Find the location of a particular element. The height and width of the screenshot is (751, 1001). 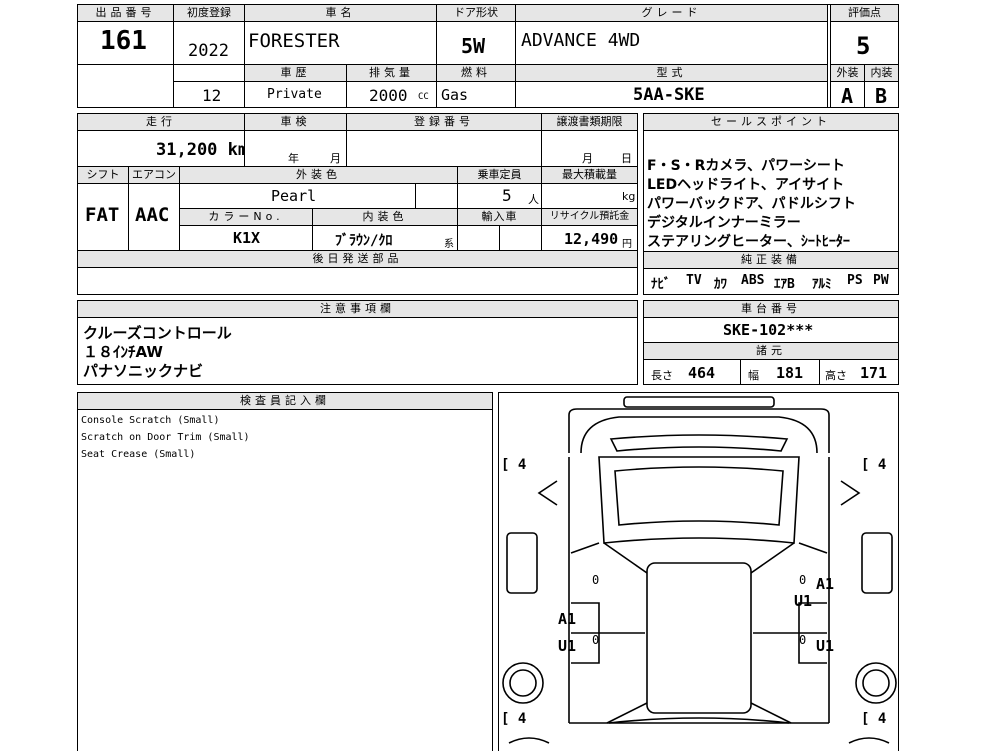

equip-leather: ｶﾜ is located at coordinates (720, 284).